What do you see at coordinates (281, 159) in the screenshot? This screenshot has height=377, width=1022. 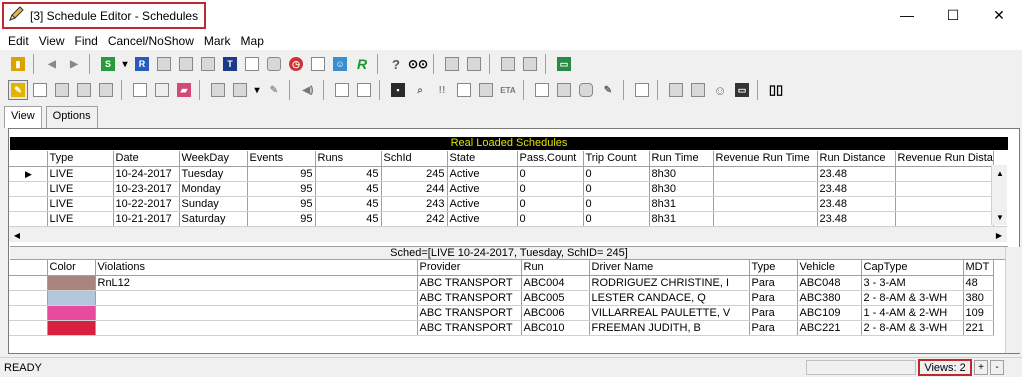 I see `col-events: Events` at bounding box center [281, 159].